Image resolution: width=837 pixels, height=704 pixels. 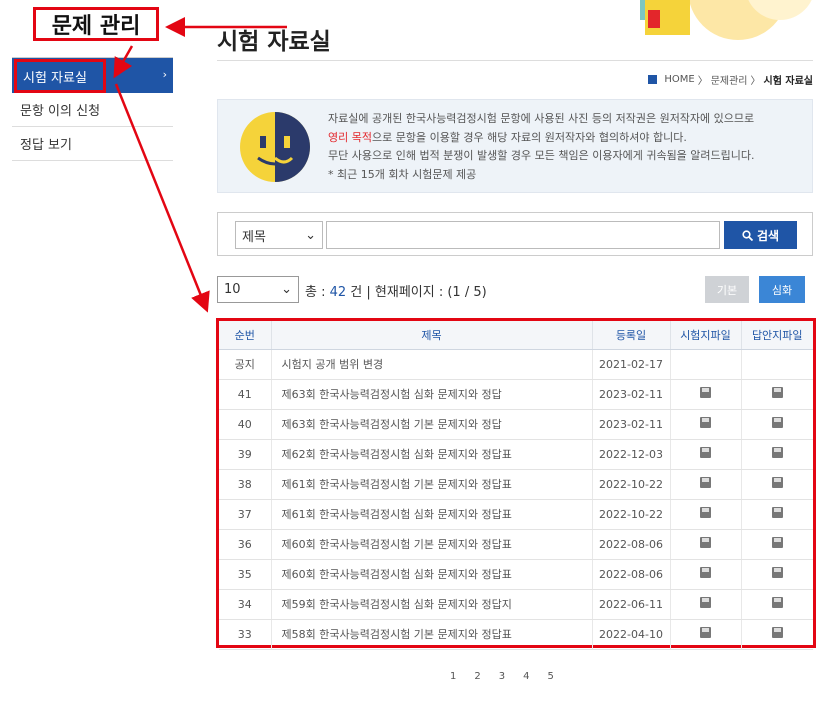 What do you see at coordinates (432, 634) in the screenshot?
I see `row-title-link: 제58회 한국사능력검정시험 기본 문제지와 정답표` at bounding box center [432, 634].